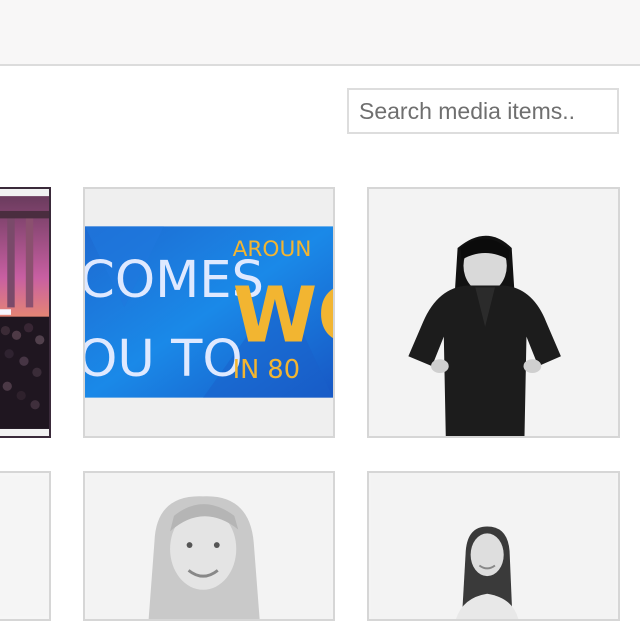 This screenshot has width=640, height=621. I want to click on search-input, so click(483, 111).